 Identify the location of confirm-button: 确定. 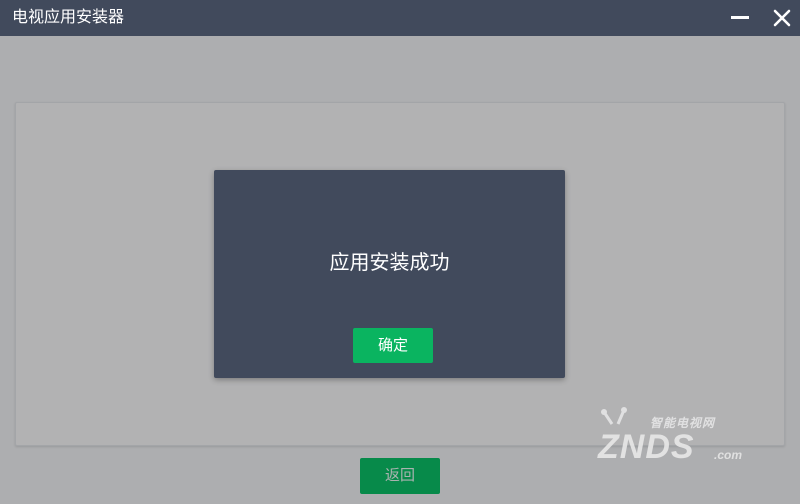
(393, 345).